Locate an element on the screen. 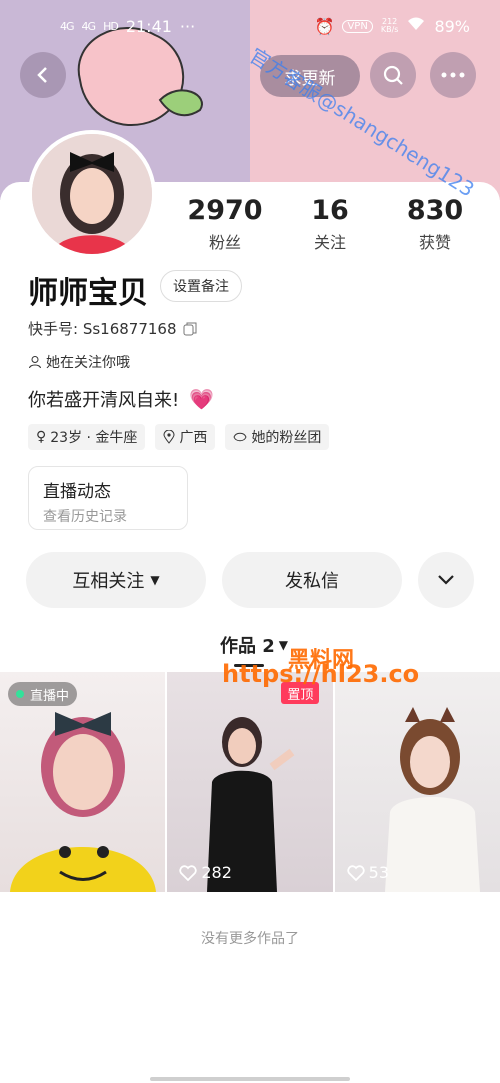 This screenshot has width=500, height=1083. like-count: 282 is located at coordinates (205, 872).